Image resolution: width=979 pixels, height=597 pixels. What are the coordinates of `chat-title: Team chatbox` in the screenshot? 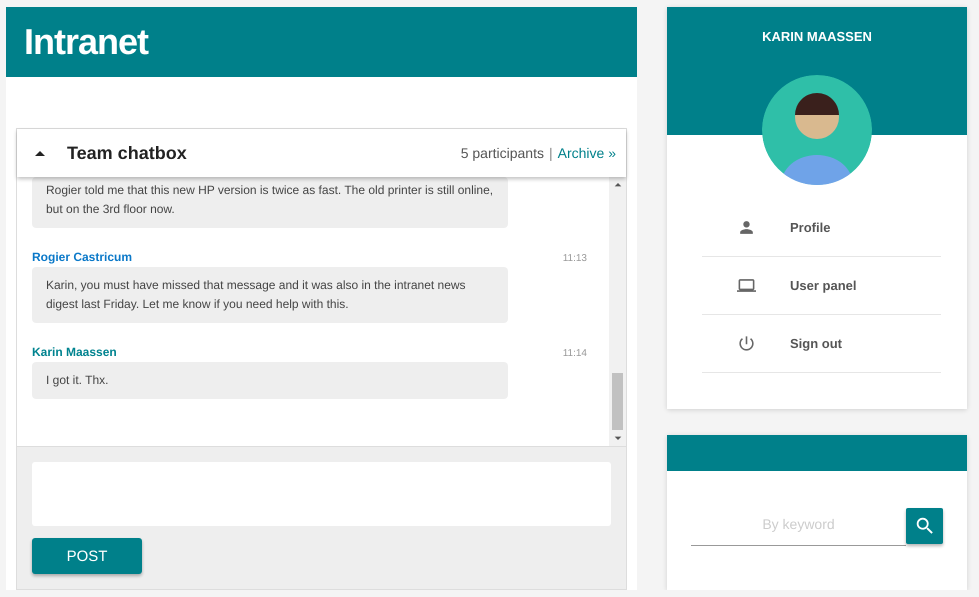 It's located at (127, 153).